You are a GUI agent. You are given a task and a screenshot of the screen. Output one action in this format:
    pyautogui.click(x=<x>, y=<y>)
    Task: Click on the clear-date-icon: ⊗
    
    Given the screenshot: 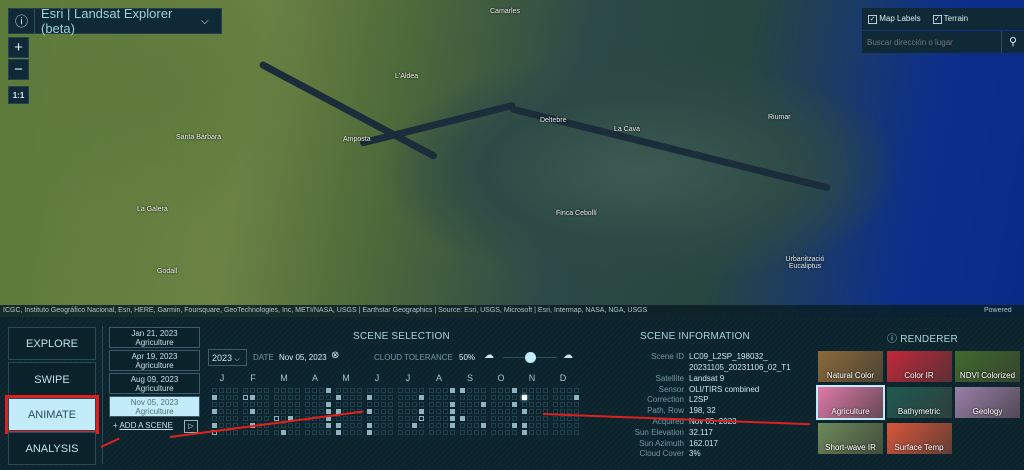 What is the action you would take?
    pyautogui.click(x=335, y=355)
    